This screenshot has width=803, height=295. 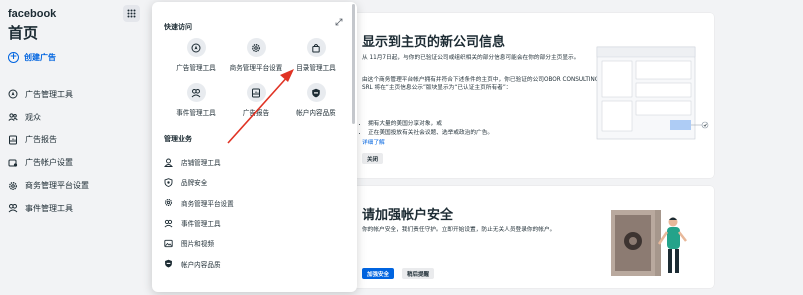 I want to click on sidebar-item-business-settings: 商务管理平台设置, so click(x=48, y=185).